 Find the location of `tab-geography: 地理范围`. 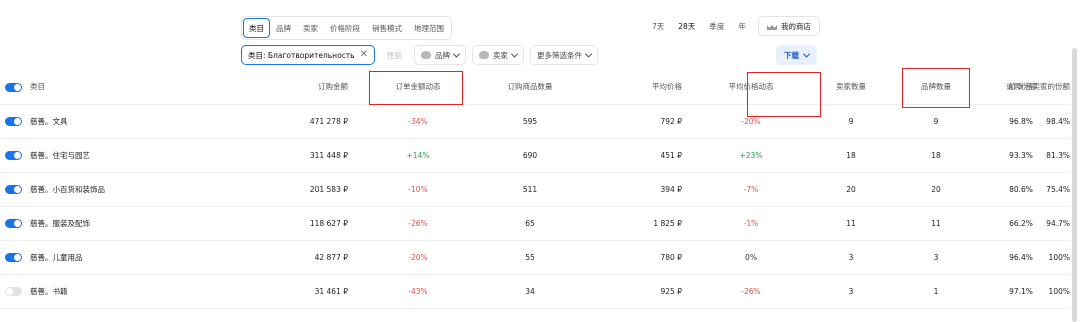

tab-geography: 地理范围 is located at coordinates (429, 28).